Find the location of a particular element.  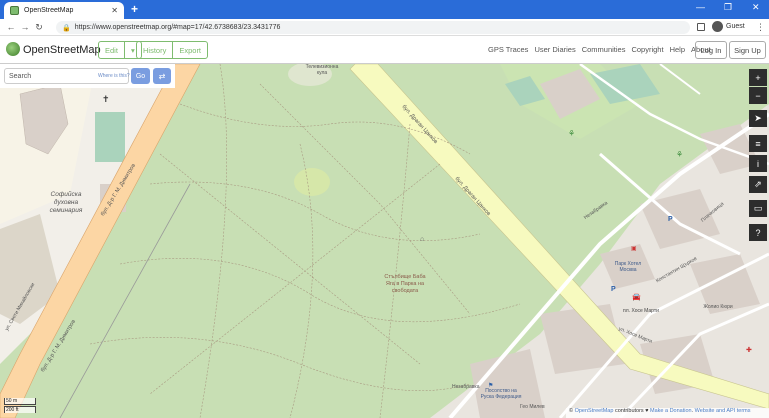

donate-link: Make a Donation is located at coordinates (671, 411).